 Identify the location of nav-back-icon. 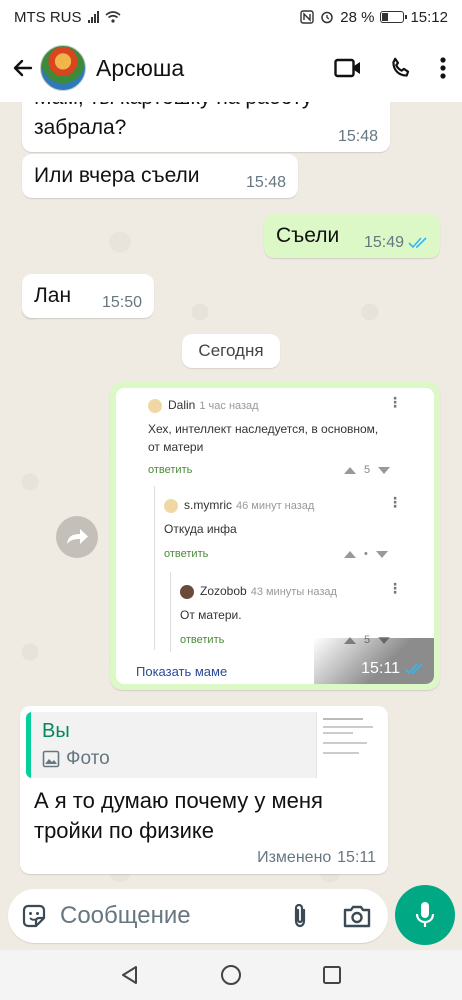
(130, 975).